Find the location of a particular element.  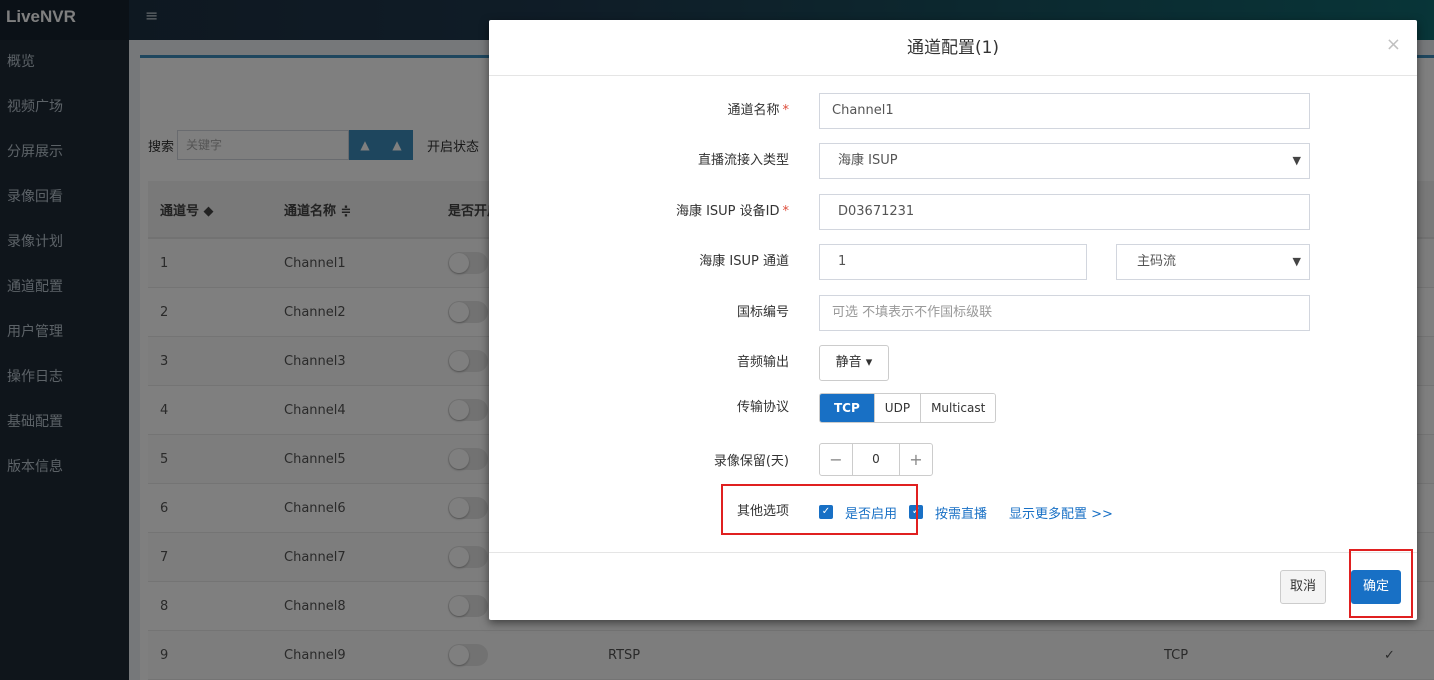

retention-stepper: − 0 + is located at coordinates (876, 459).